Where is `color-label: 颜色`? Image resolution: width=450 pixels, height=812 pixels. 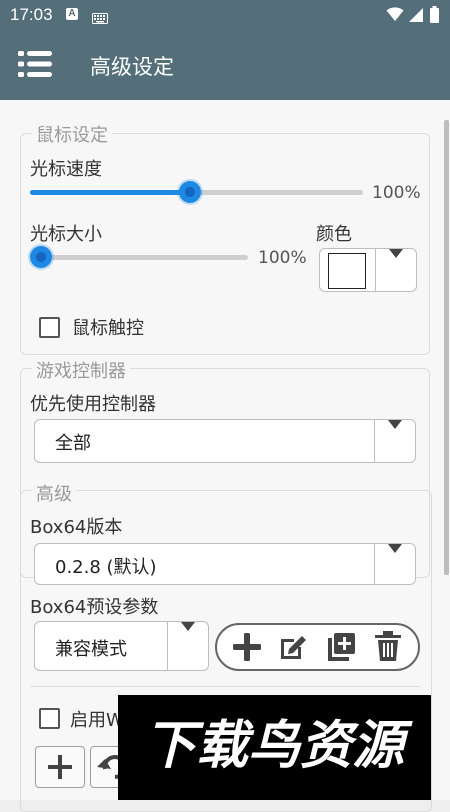 color-label: 颜色 is located at coordinates (334, 234).